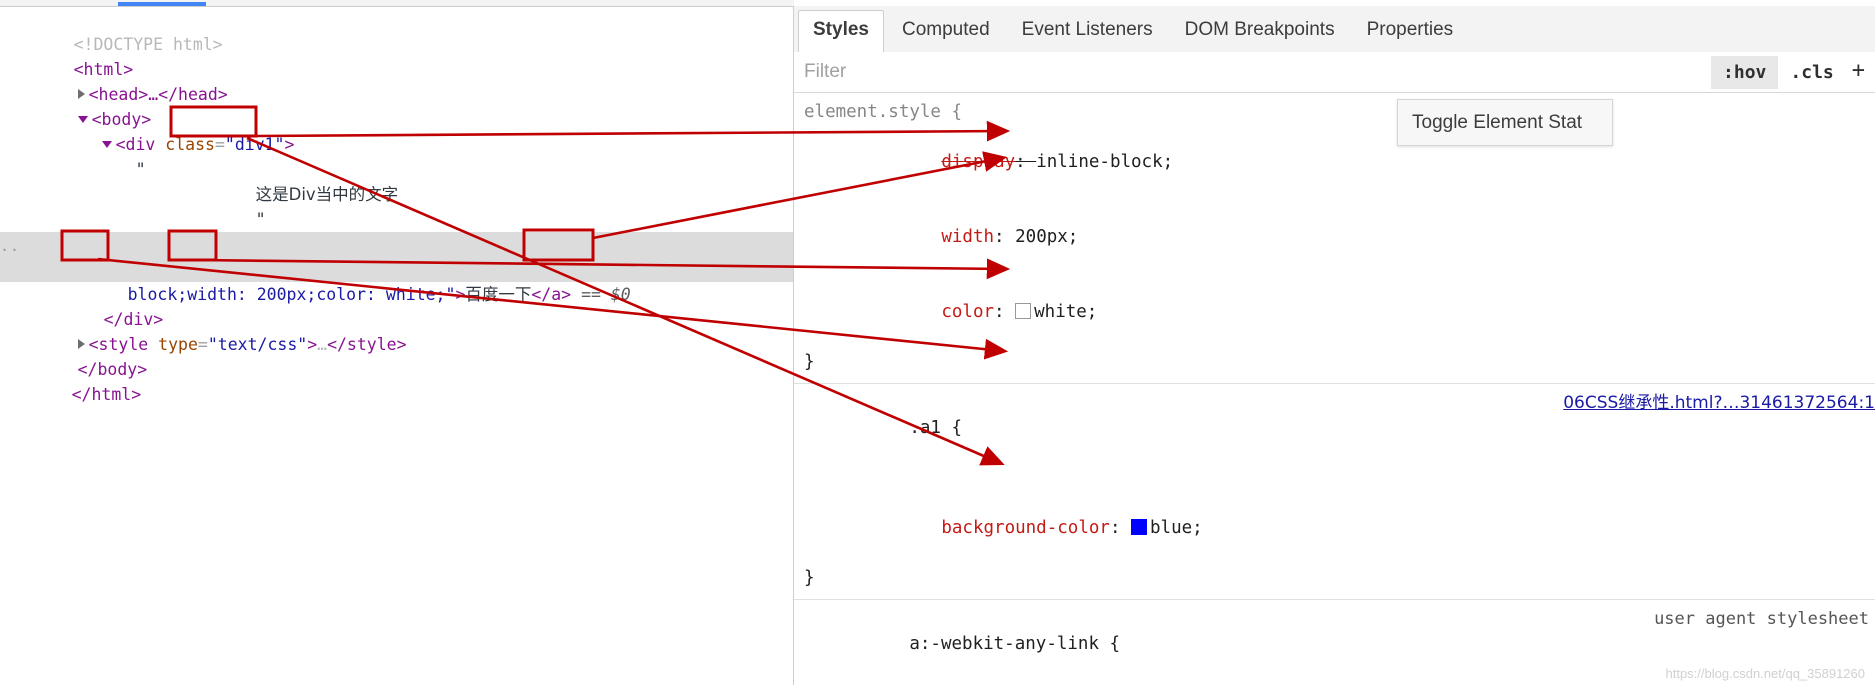 The width and height of the screenshot is (1875, 685). I want to click on dom-line-quote-close: ", so click(396, 205).